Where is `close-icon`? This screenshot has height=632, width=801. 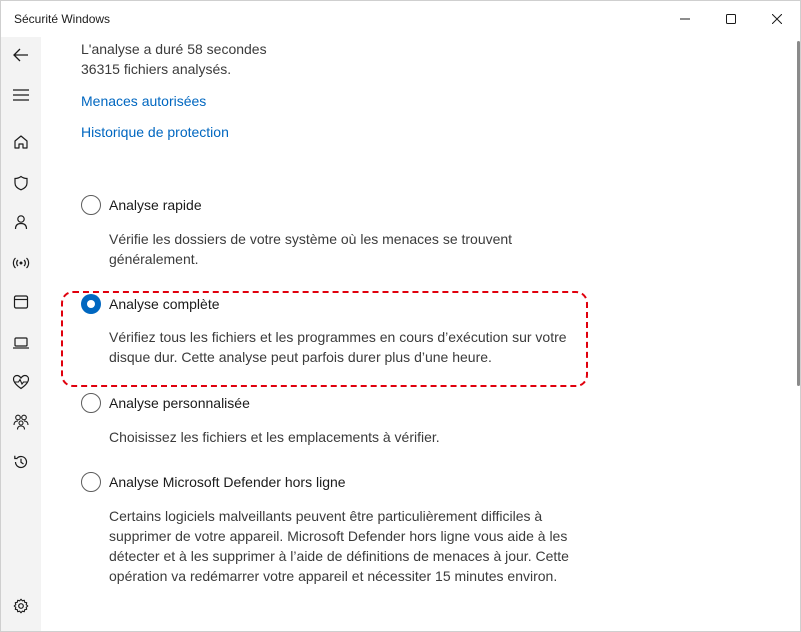
close-icon is located at coordinates (777, 19).